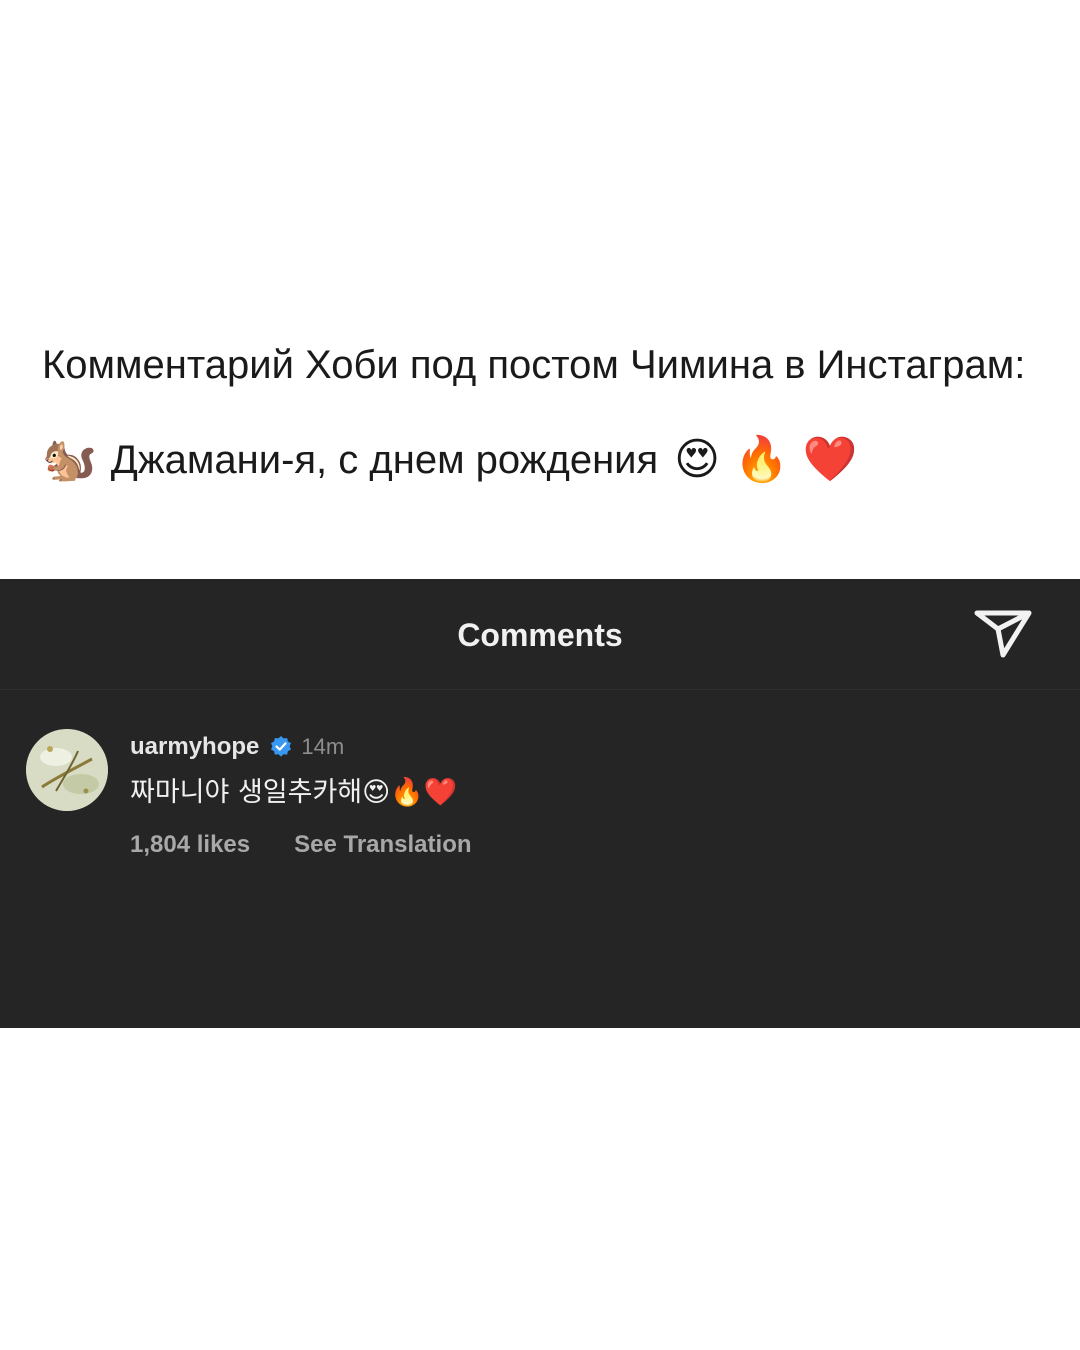 The width and height of the screenshot is (1080, 1350). Describe the element at coordinates (69, 459) in the screenshot. I see `chipmunk-emoji-icon: 🐿️` at that location.